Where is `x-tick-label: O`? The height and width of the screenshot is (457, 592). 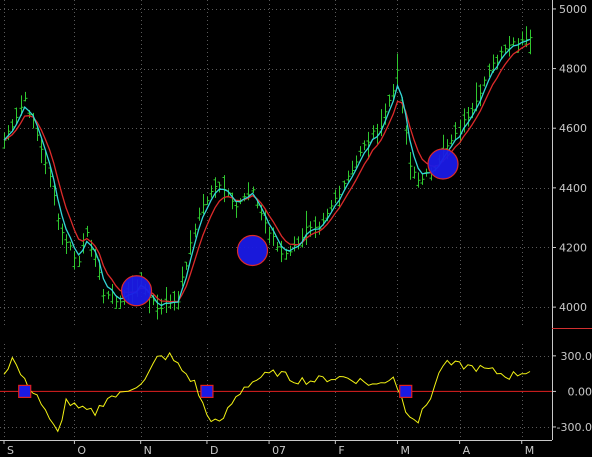 x-tick-label: O is located at coordinates (81, 450).